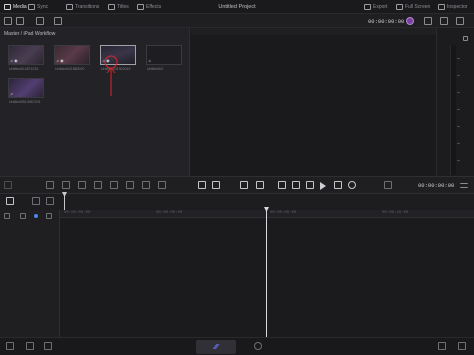 The image size is (474, 355). Describe the element at coordinates (162, 185) in the screenshot. I see `source-overwrite-icon` at that location.